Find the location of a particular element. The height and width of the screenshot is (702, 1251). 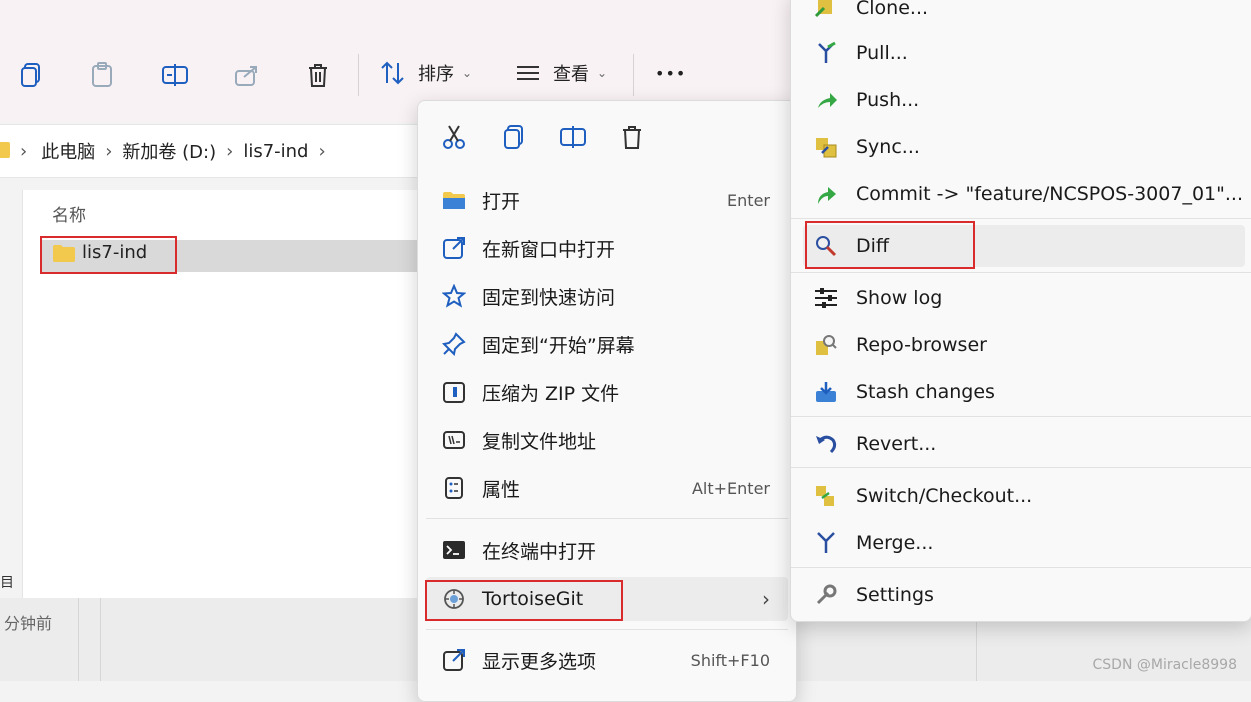

sort-button: 排序 ⌄ is located at coordinates (426, 73).